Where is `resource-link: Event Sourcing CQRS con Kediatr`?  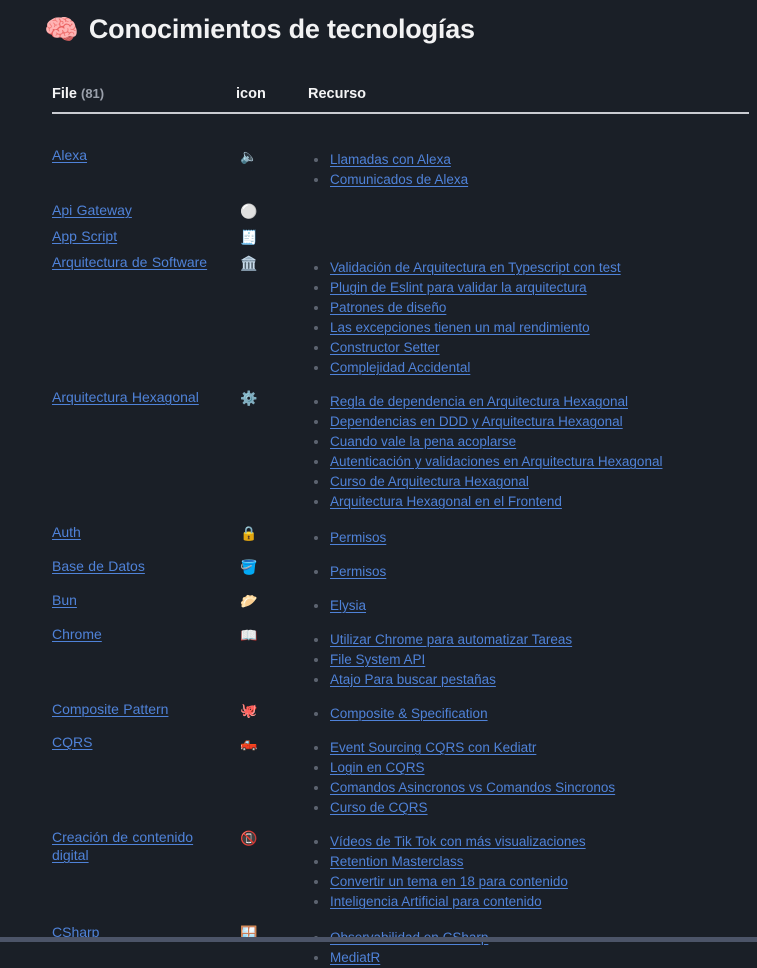 resource-link: Event Sourcing CQRS con Kediatr is located at coordinates (433, 747).